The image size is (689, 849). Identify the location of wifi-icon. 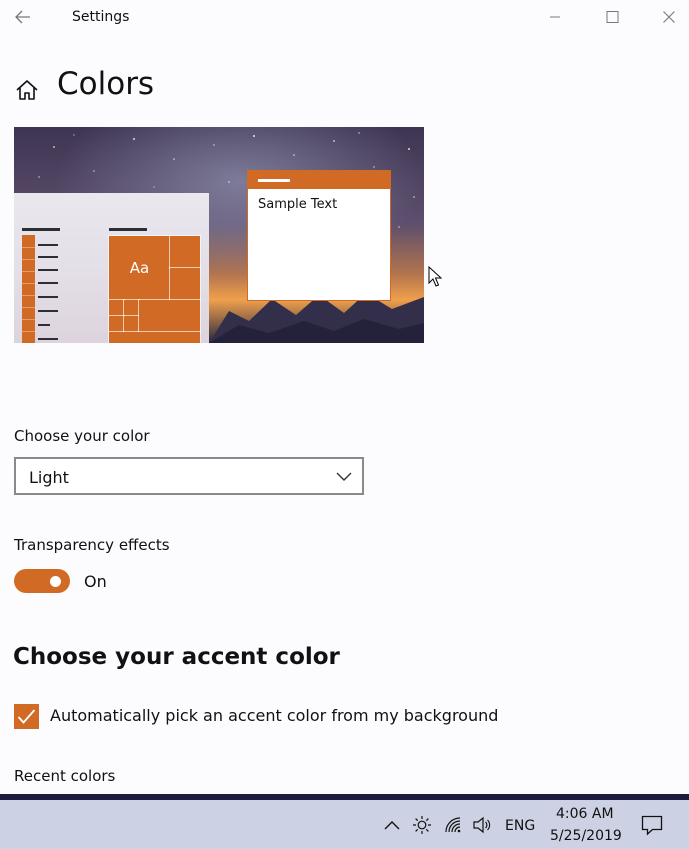
(453, 825).